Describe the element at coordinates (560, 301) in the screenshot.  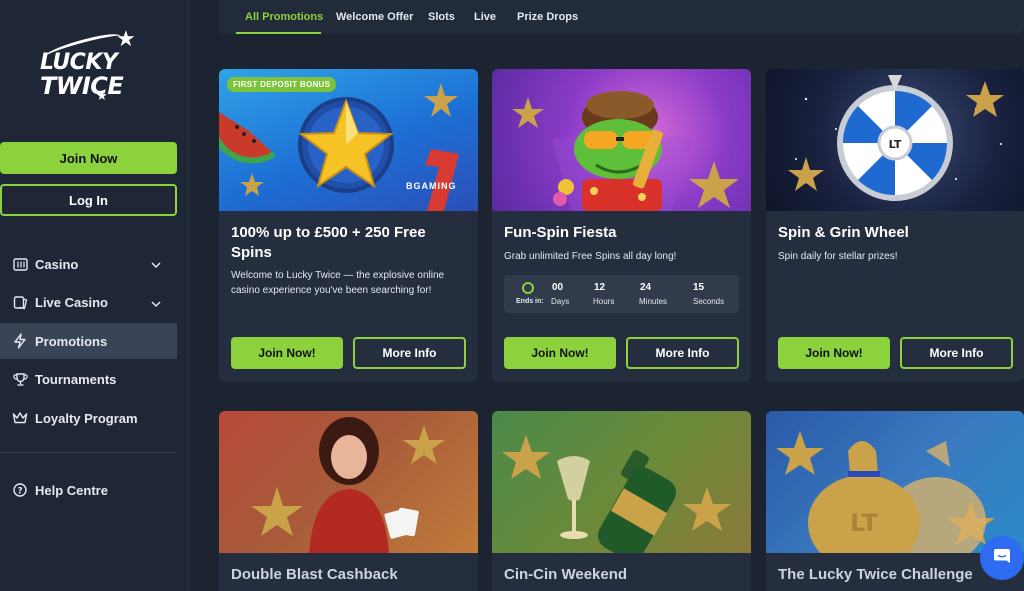
I see `timer-days-unit: Days` at that location.